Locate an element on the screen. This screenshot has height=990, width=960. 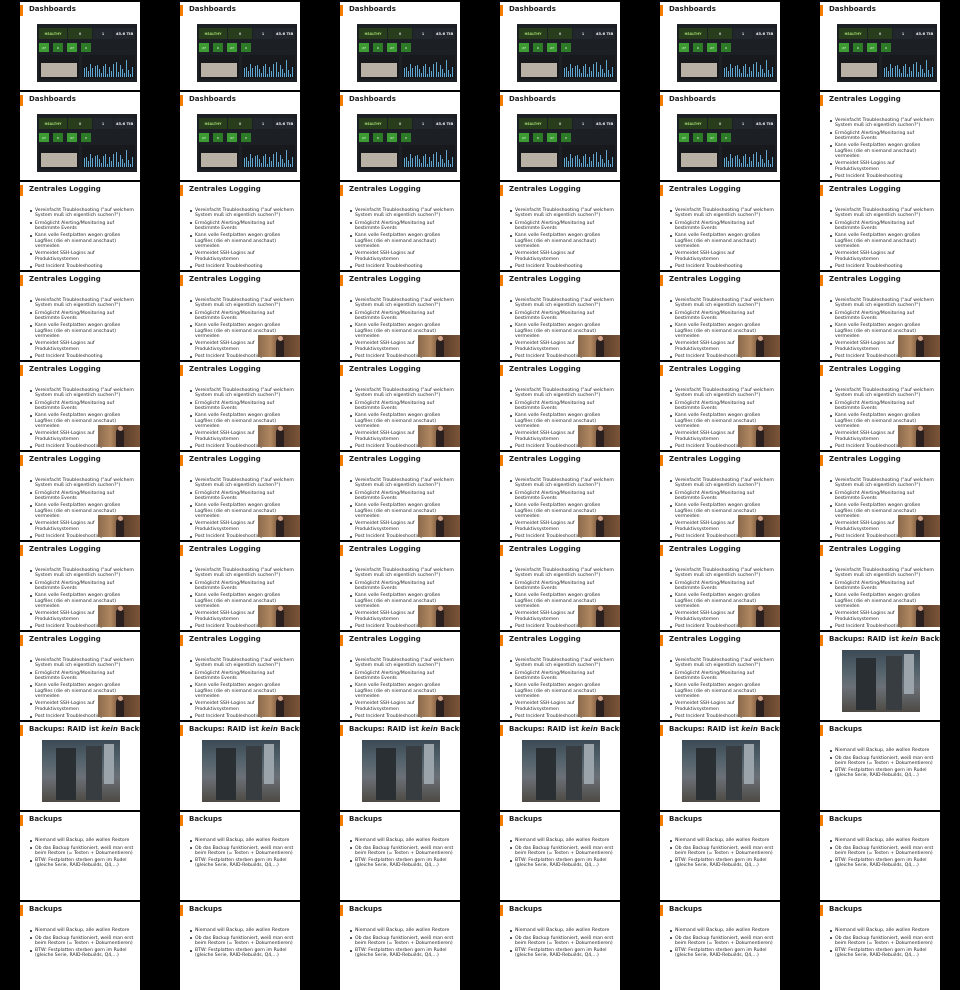
slide-title: Zentrales Logging is located at coordinates (545, 459).